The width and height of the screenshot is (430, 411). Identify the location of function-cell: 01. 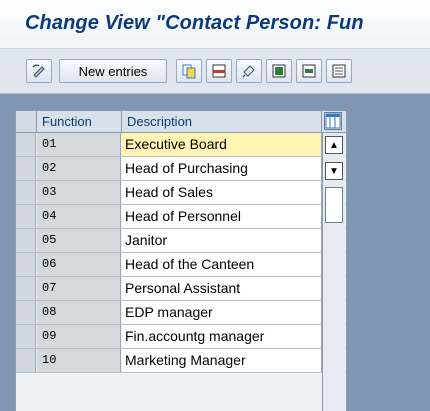
(79, 144).